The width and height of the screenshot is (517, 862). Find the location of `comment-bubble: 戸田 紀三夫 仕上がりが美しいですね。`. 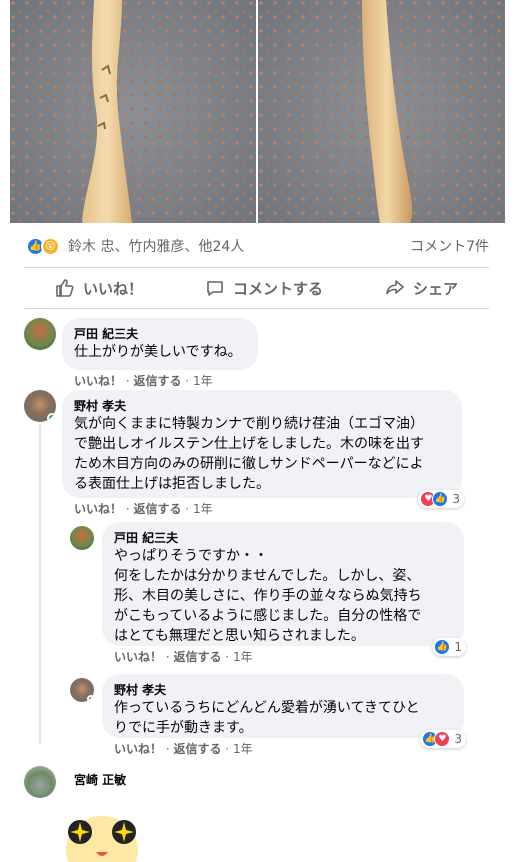

comment-bubble: 戸田 紀三夫 仕上がりが美しいですね。 is located at coordinates (160, 344).